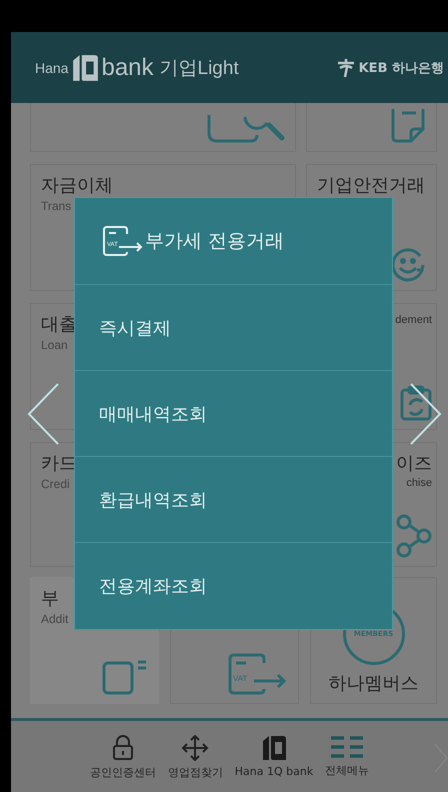 The width and height of the screenshot is (448, 792). I want to click on tile-subtitle: Addit, so click(54, 619).